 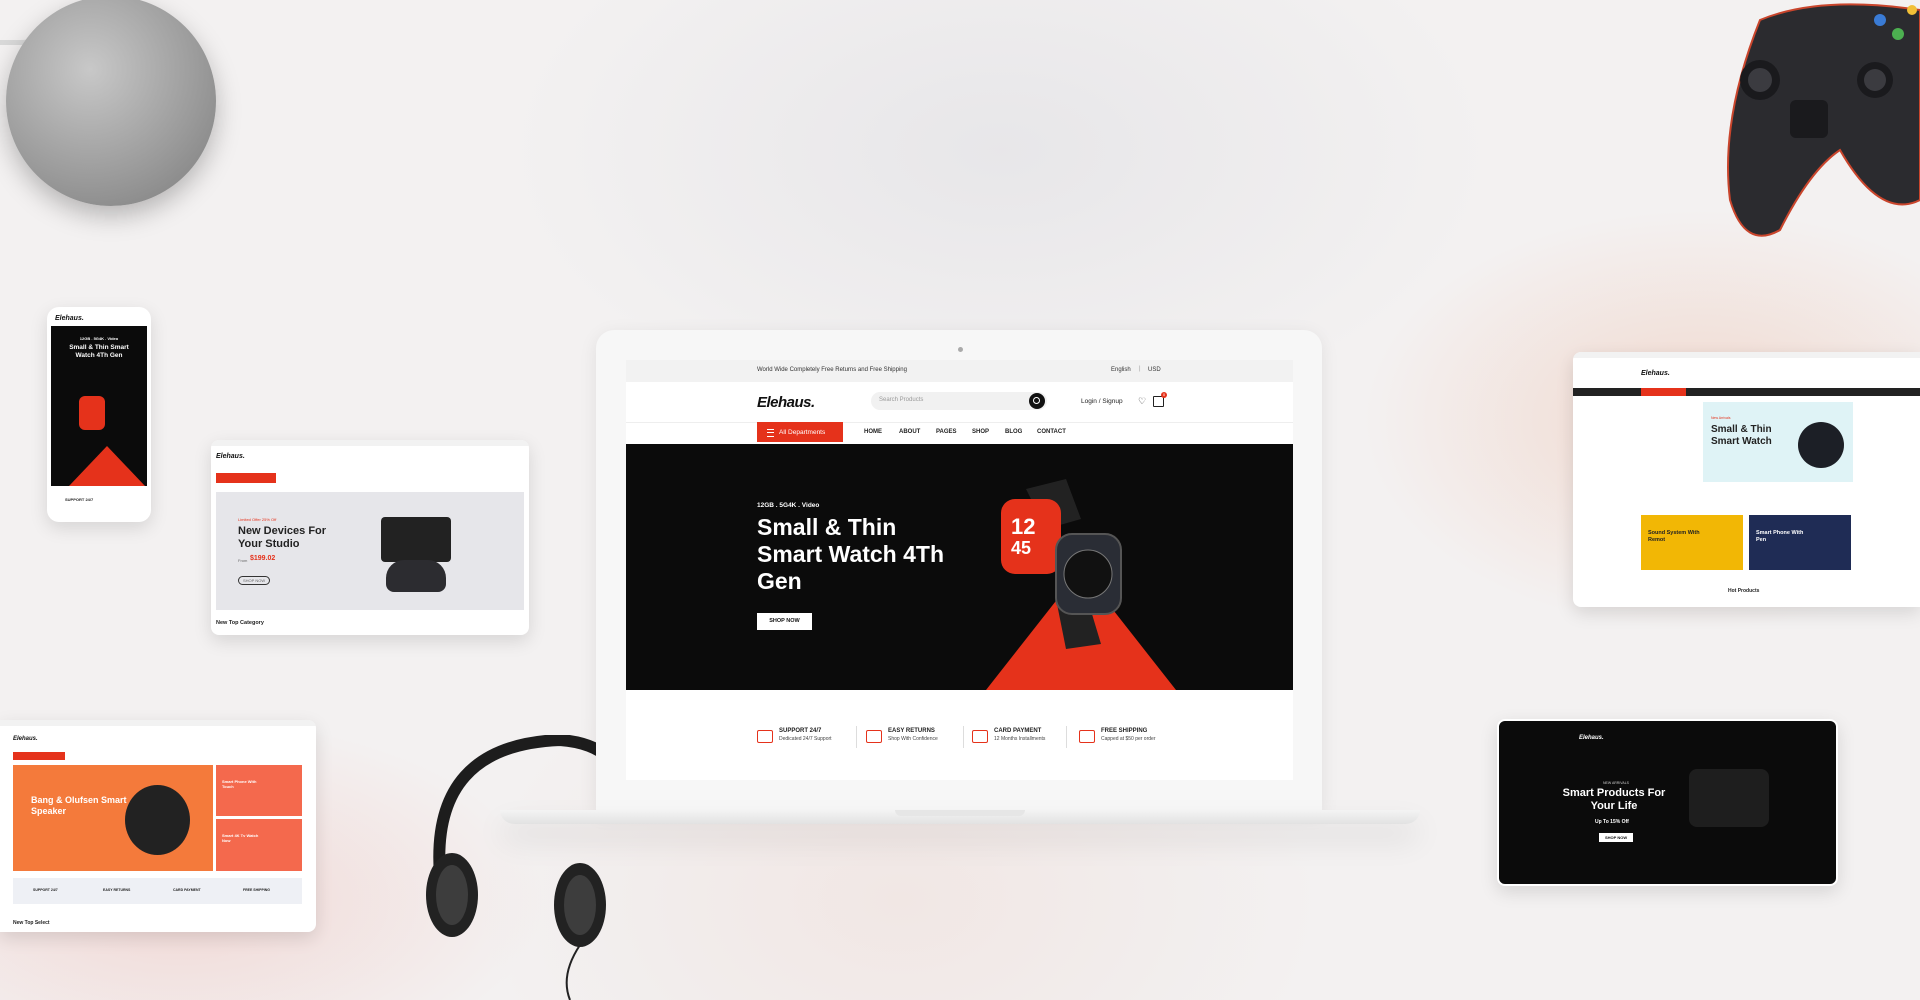 I want to click on tablet-right-logo: Elehaus., so click(x=1655, y=373).